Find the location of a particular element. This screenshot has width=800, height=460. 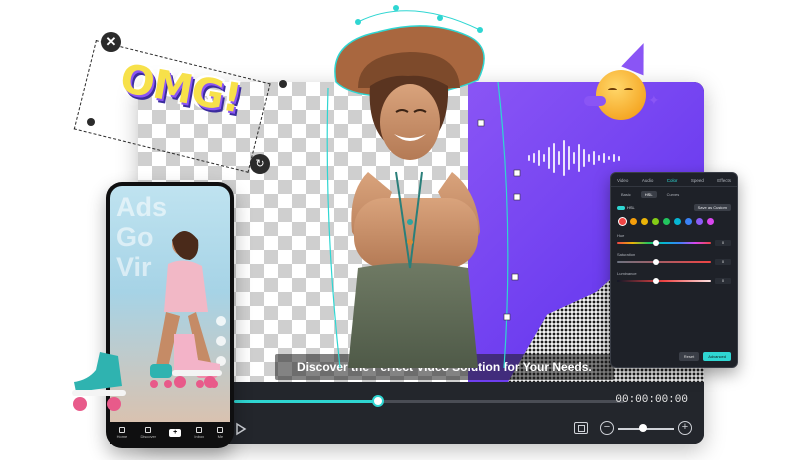

hsl-header: HSL Save as Custom is located at coordinates (674, 207).